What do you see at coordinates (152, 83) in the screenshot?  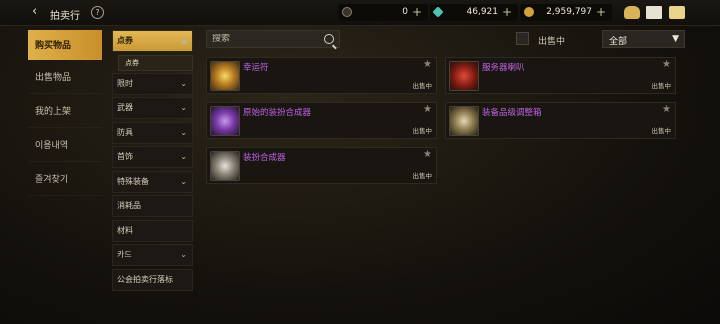 I see `category-limited: 限时 ⌄` at bounding box center [152, 83].